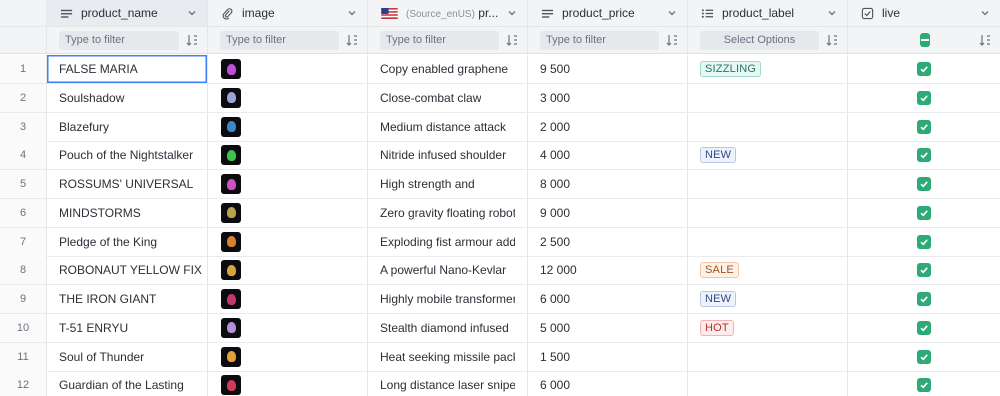 The width and height of the screenshot is (1000, 396). I want to click on cell-product-name: FALSE MARIA, so click(127, 69).